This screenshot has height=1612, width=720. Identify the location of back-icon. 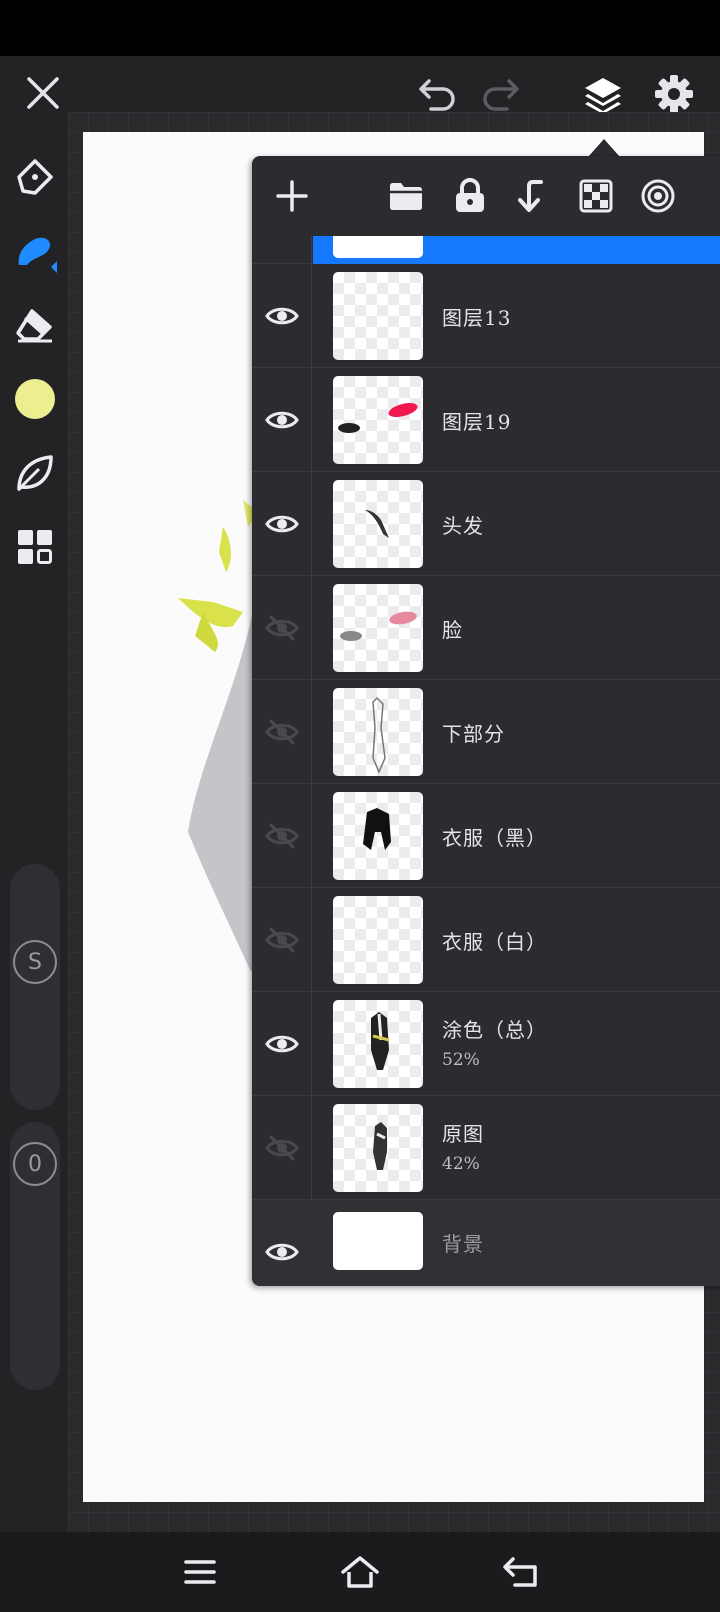
(520, 1572).